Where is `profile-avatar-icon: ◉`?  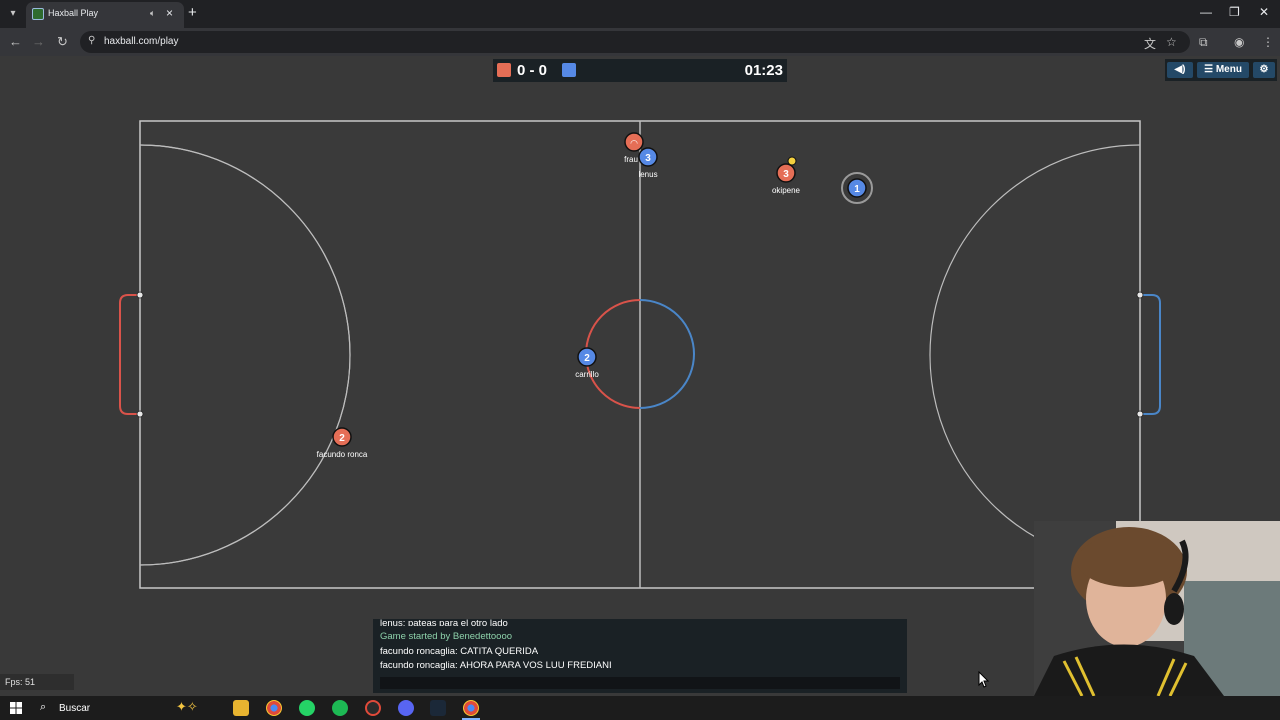
profile-avatar-icon: ◉ is located at coordinates (1239, 42).